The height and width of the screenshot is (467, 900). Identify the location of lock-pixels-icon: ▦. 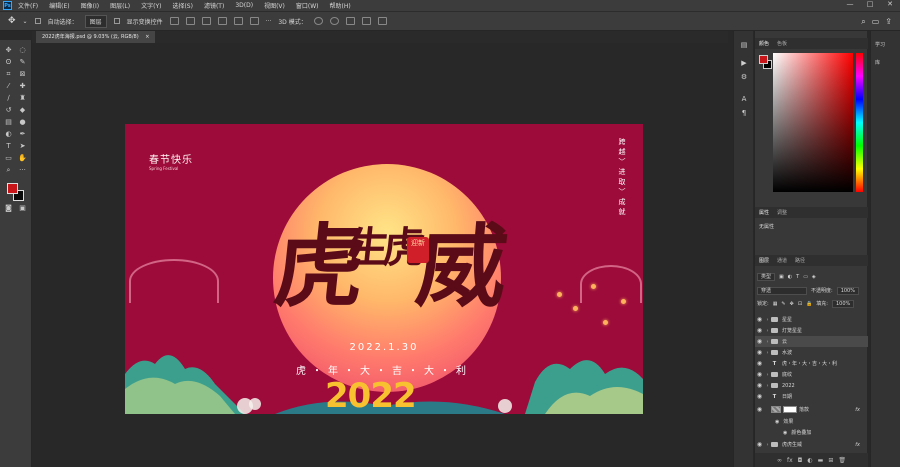
(775, 304).